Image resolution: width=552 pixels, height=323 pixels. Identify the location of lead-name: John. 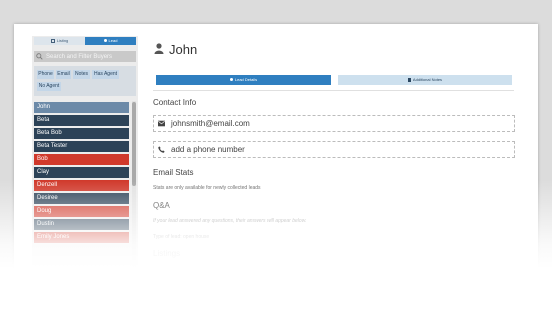
(183, 49).